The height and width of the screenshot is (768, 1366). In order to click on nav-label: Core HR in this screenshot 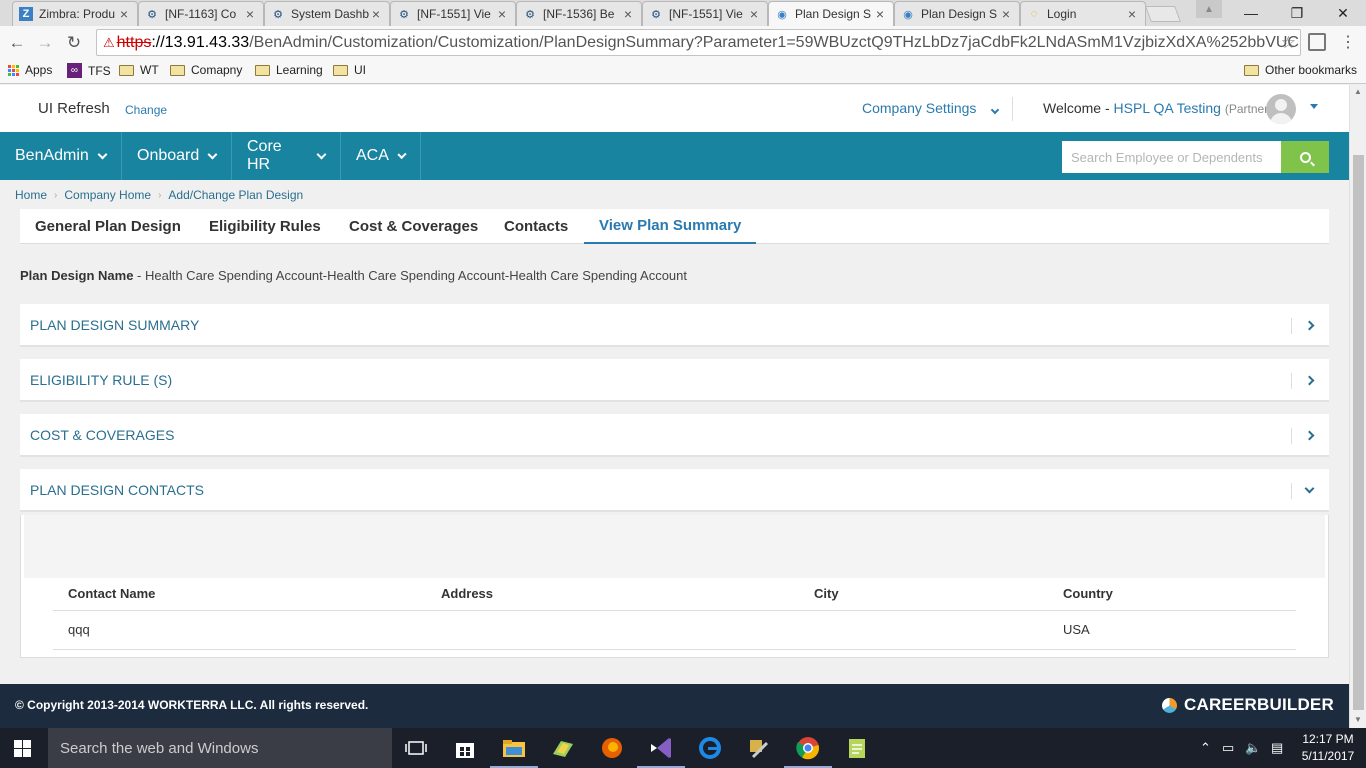, I will do `click(264, 155)`.